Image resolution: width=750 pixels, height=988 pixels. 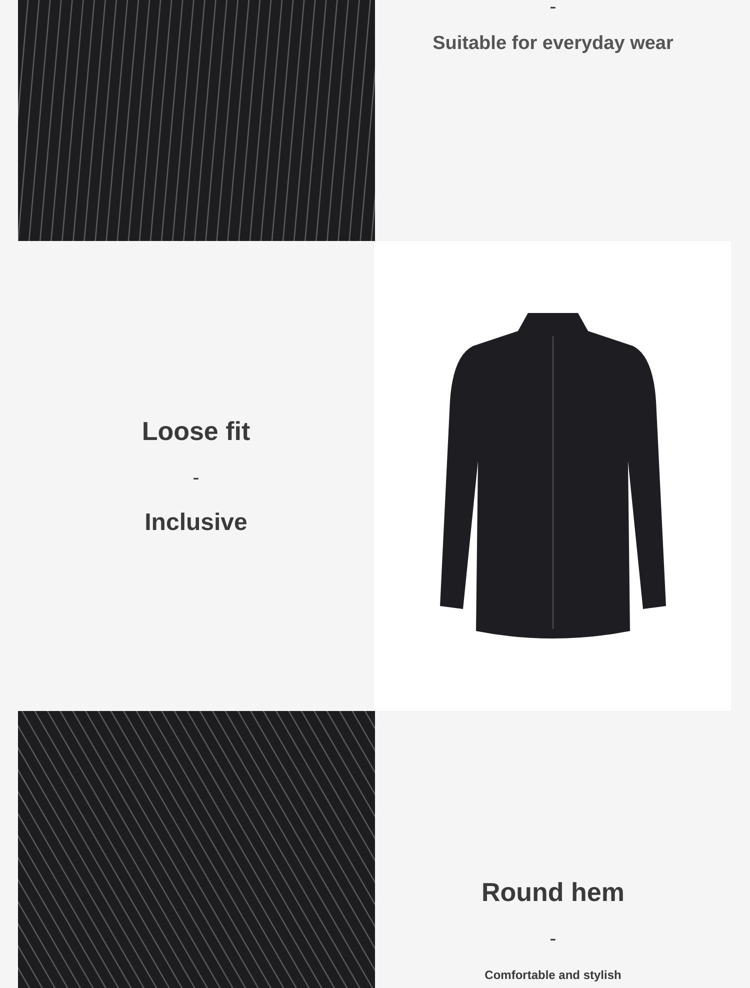 I want to click on caption-text: Suitable for everyday wear, so click(x=553, y=44).